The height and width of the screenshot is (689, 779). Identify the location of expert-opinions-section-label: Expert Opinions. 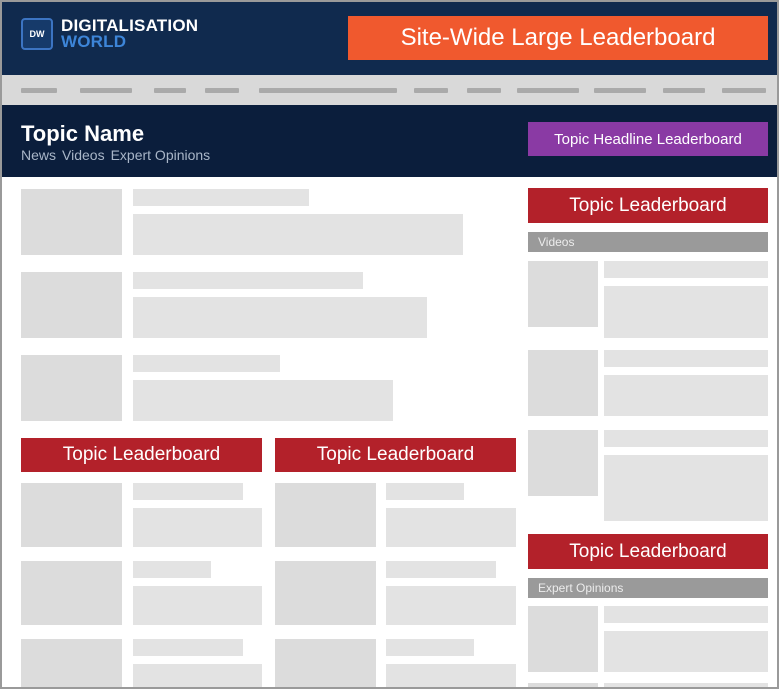
(648, 588).